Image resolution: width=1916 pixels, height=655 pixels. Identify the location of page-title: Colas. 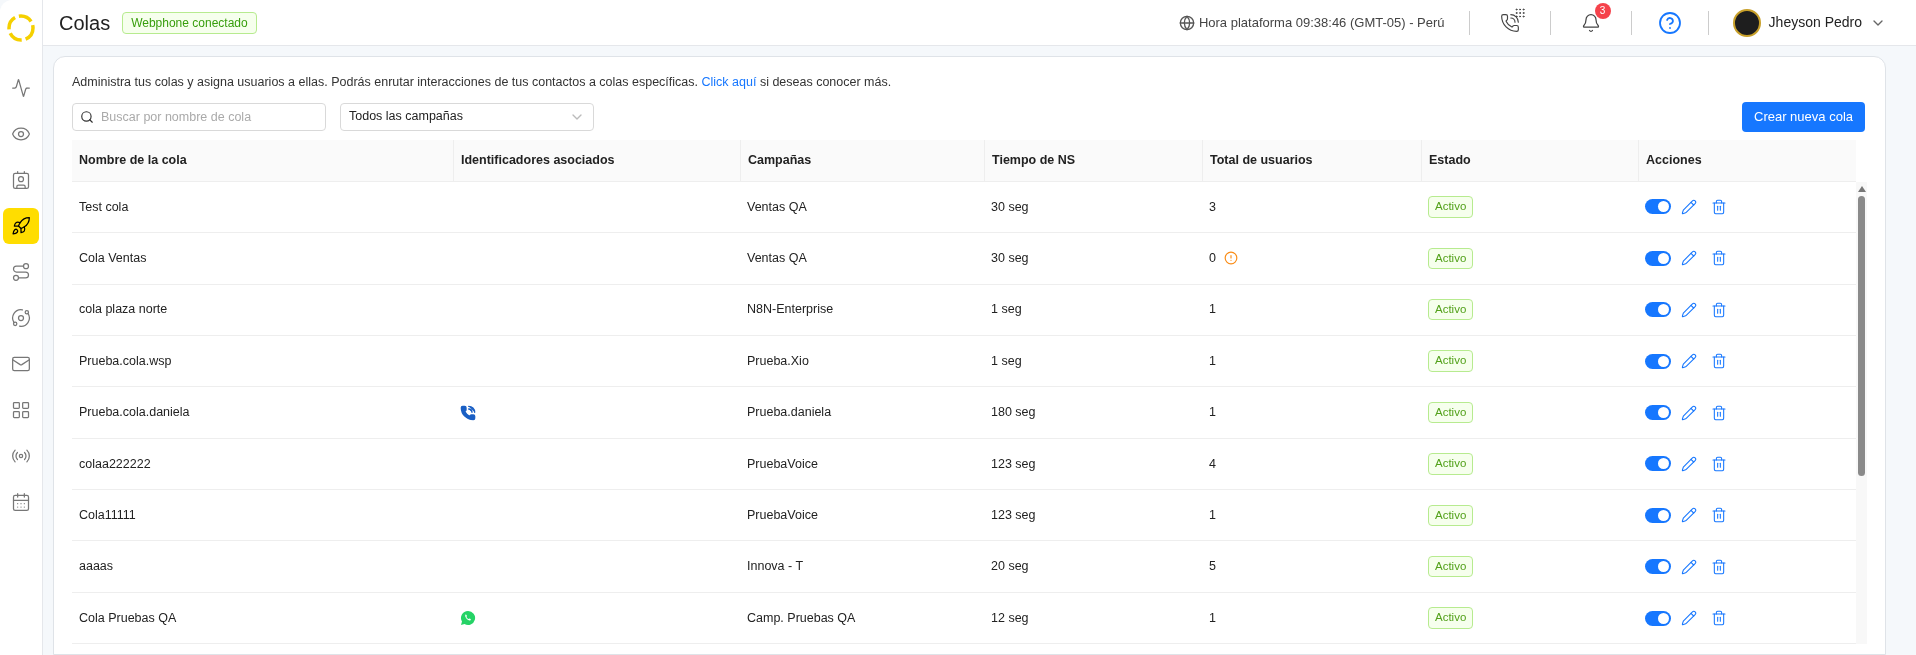
(85, 23).